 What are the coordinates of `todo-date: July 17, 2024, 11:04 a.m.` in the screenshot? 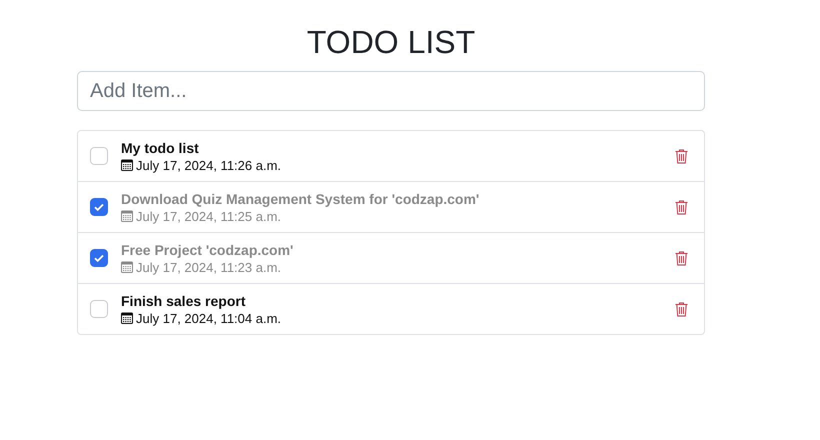 It's located at (209, 318).